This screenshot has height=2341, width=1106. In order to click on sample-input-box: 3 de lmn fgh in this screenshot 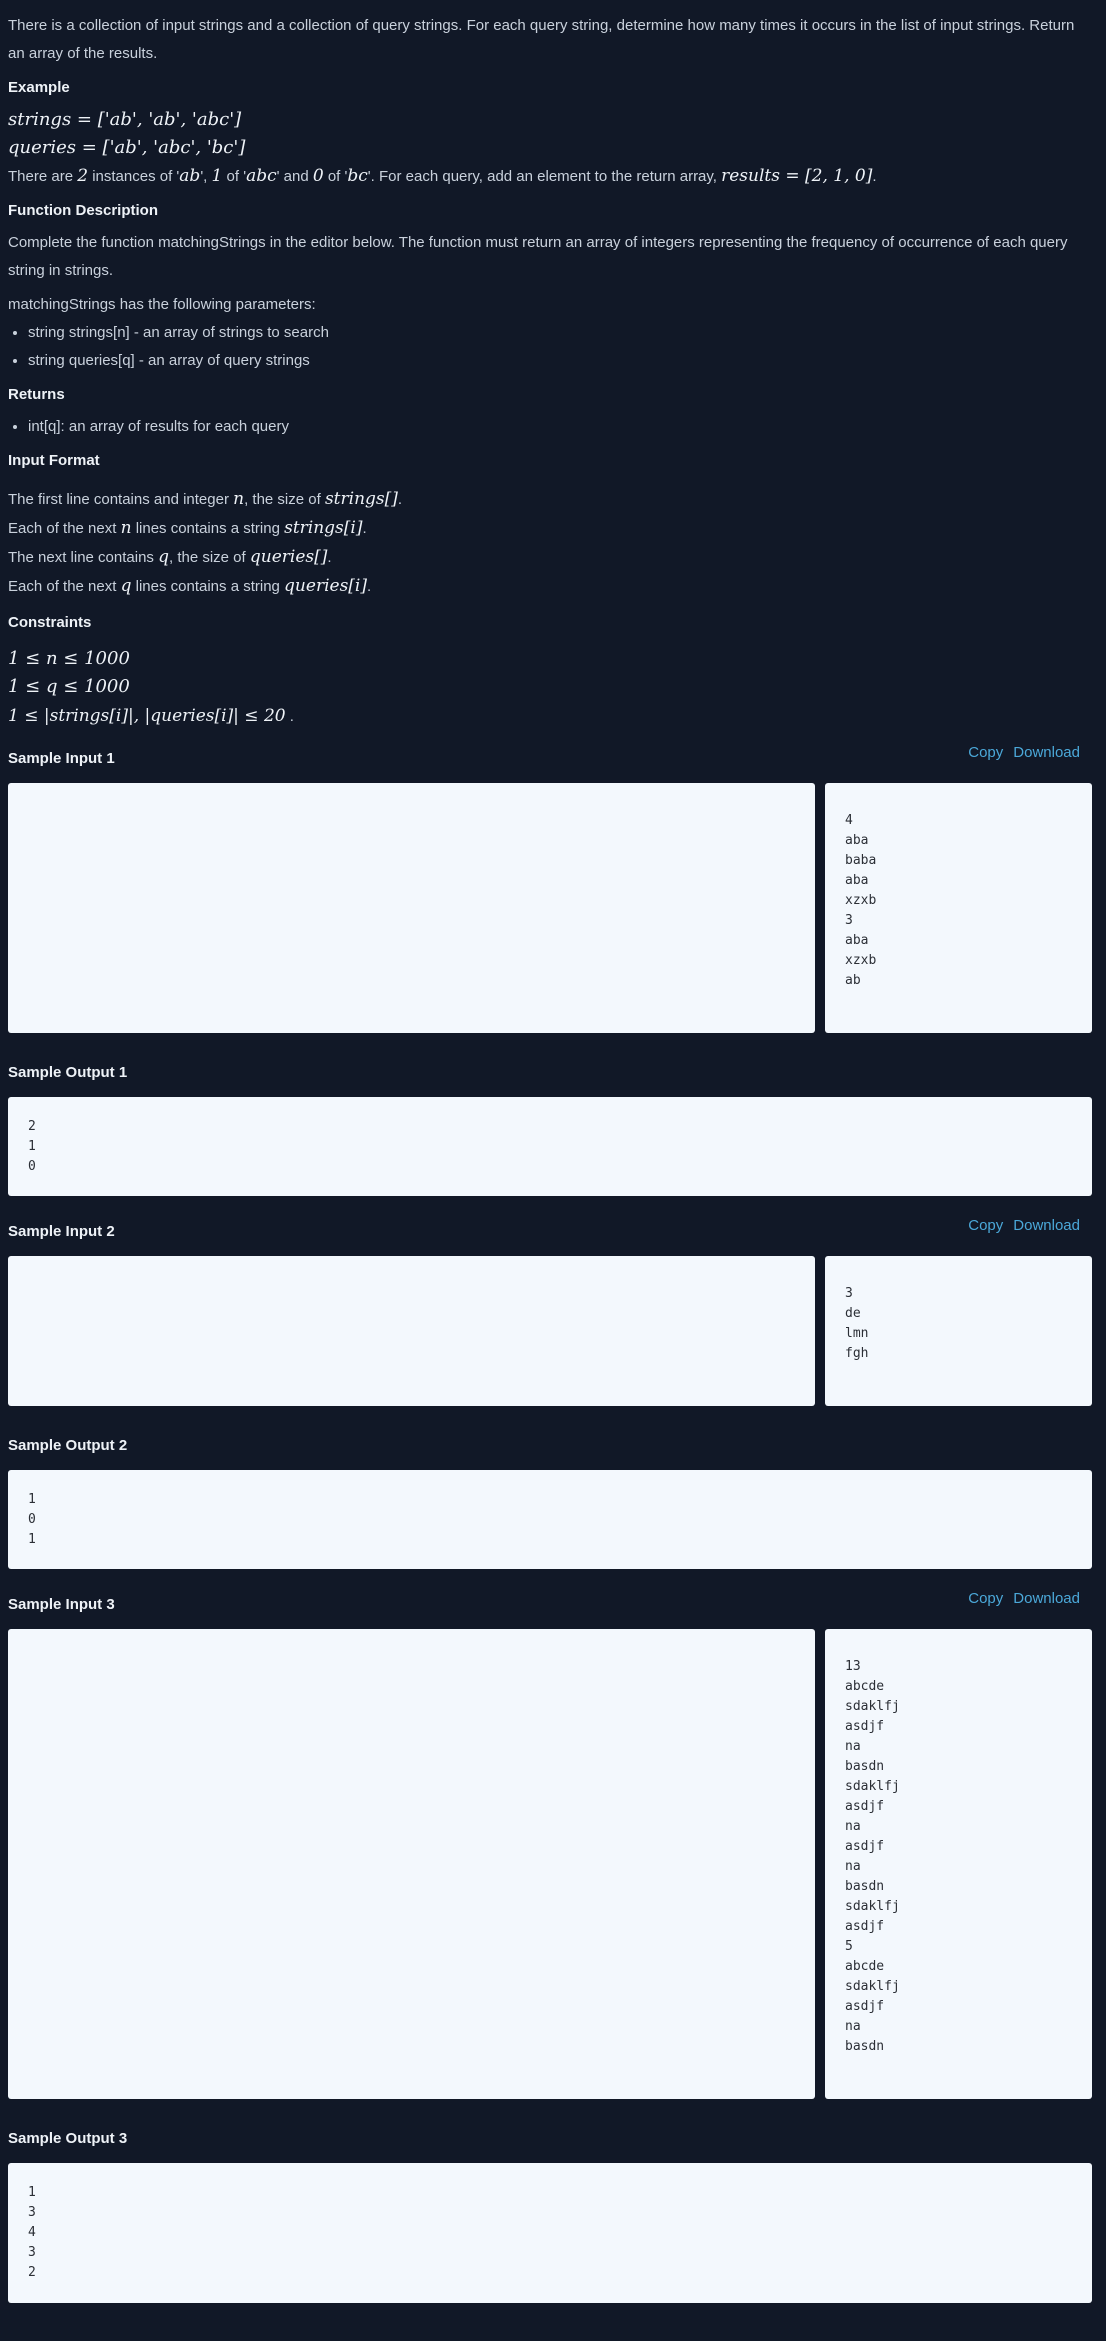, I will do `click(958, 1331)`.